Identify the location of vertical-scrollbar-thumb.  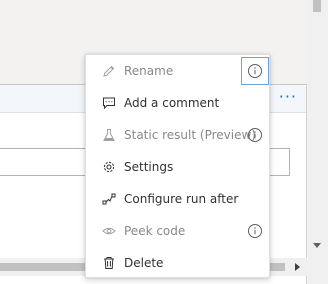
(317, 6).